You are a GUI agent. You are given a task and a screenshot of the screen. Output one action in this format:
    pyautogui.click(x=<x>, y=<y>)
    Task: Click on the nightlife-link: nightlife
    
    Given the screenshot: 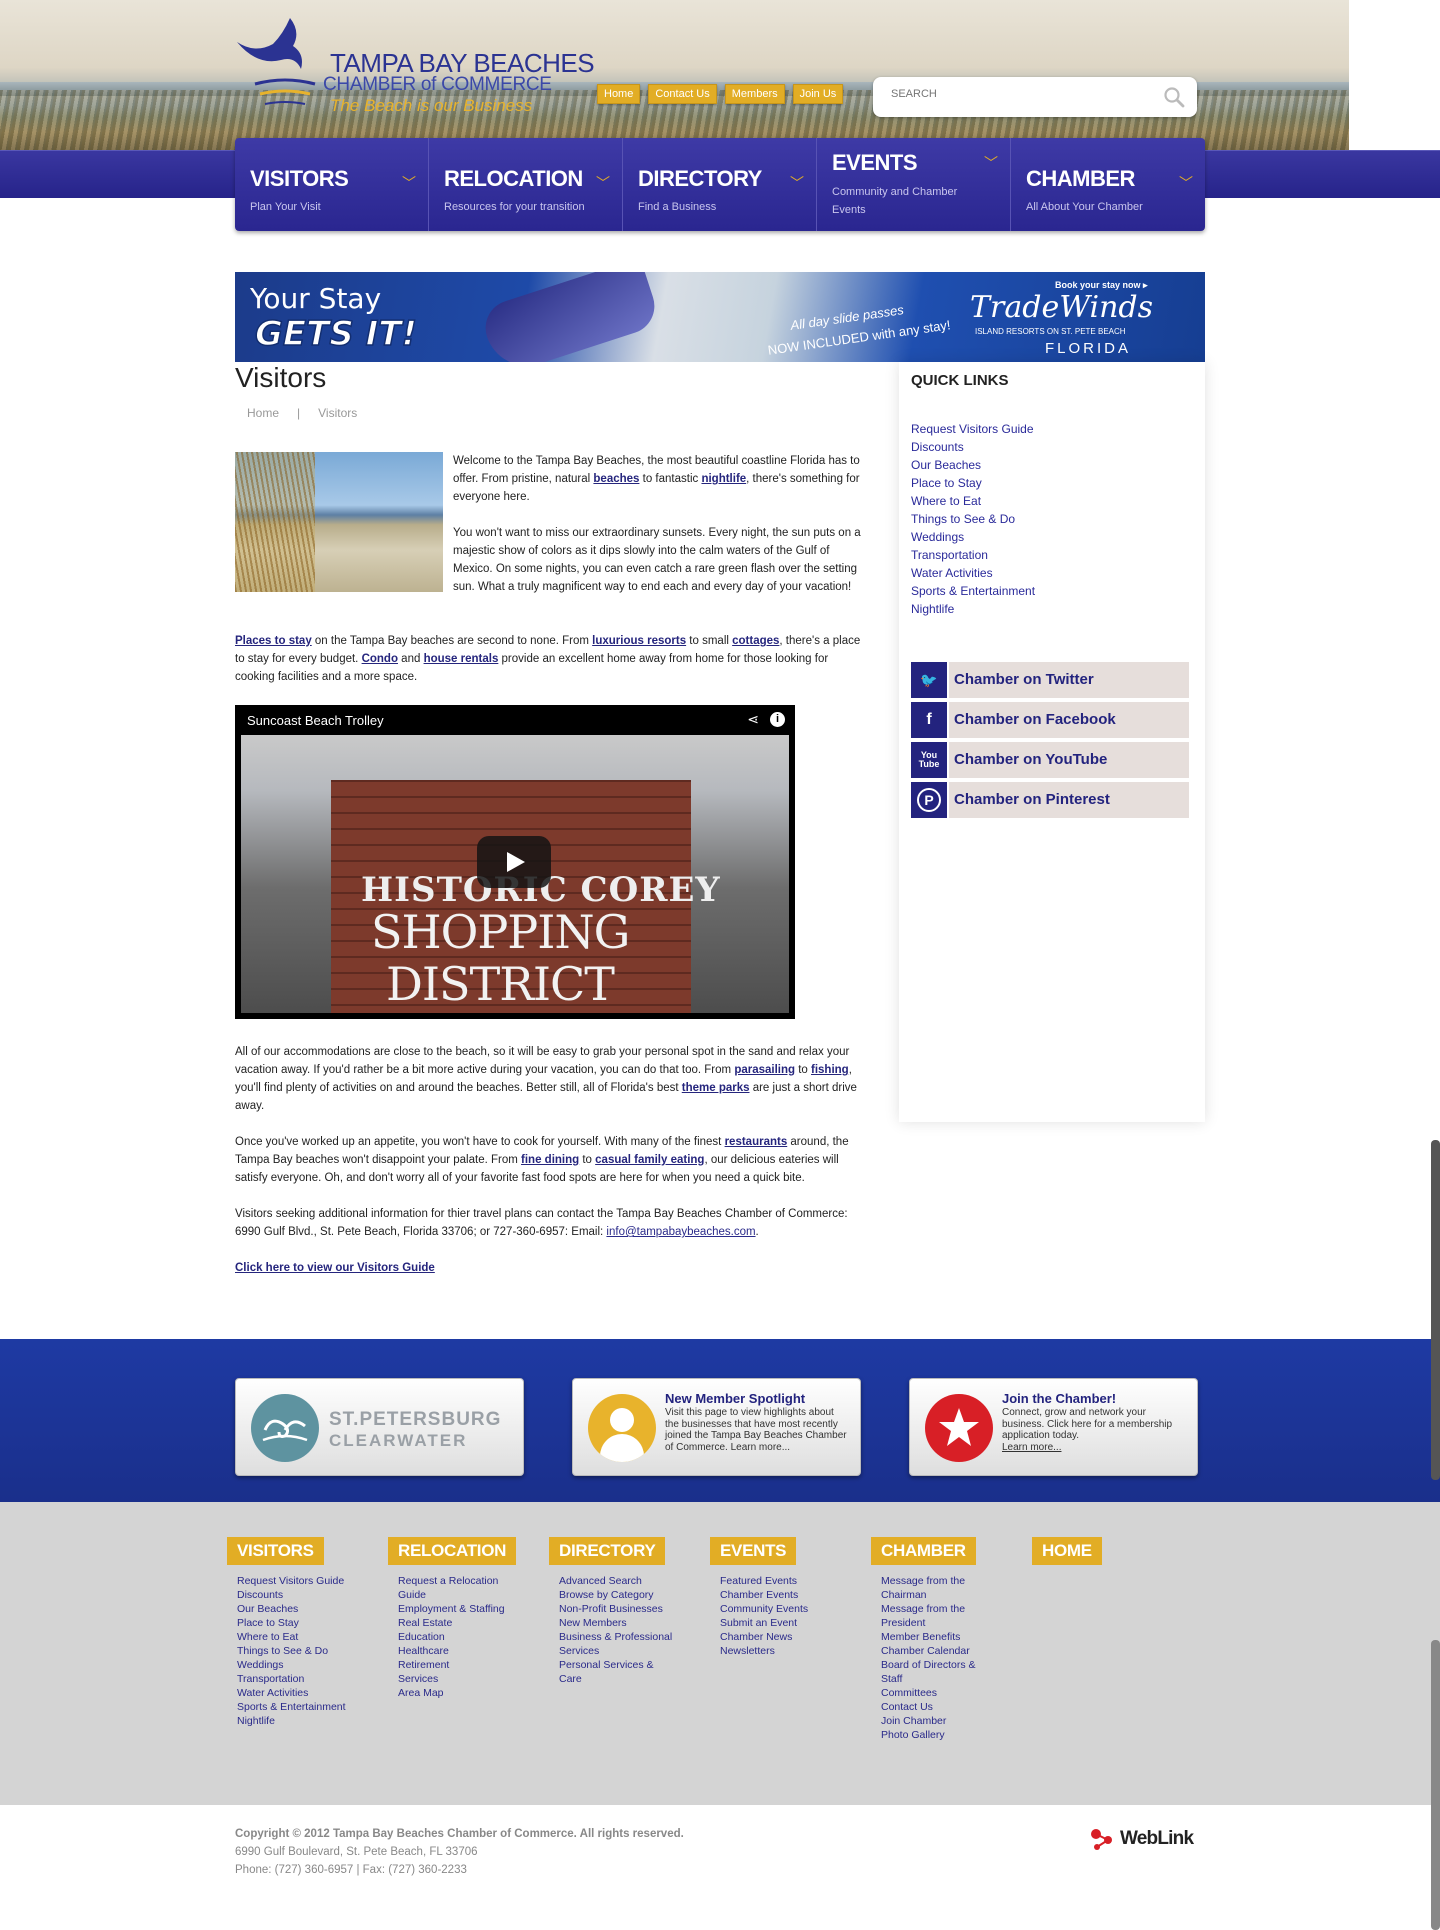 What is the action you would take?
    pyautogui.click(x=723, y=479)
    